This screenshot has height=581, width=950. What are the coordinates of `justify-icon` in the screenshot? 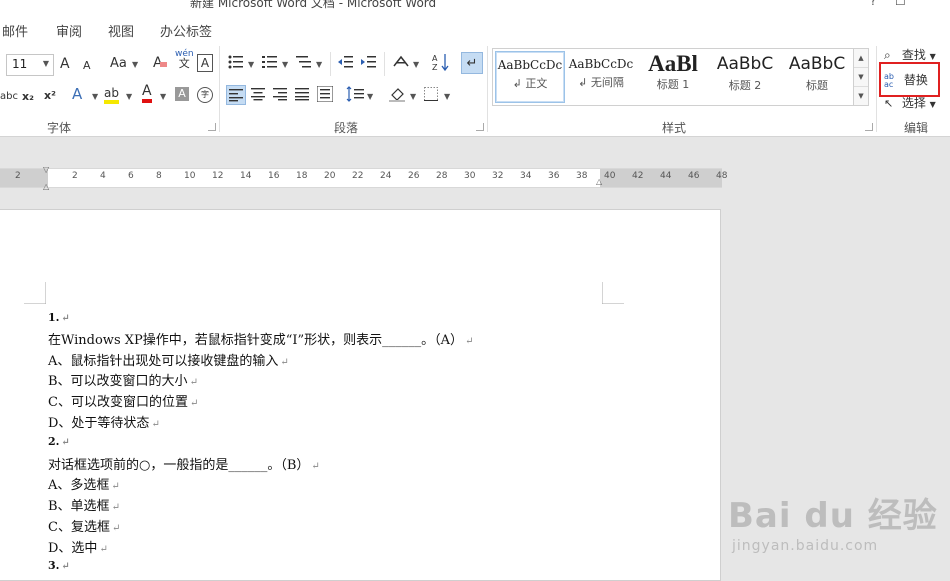 It's located at (302, 94).